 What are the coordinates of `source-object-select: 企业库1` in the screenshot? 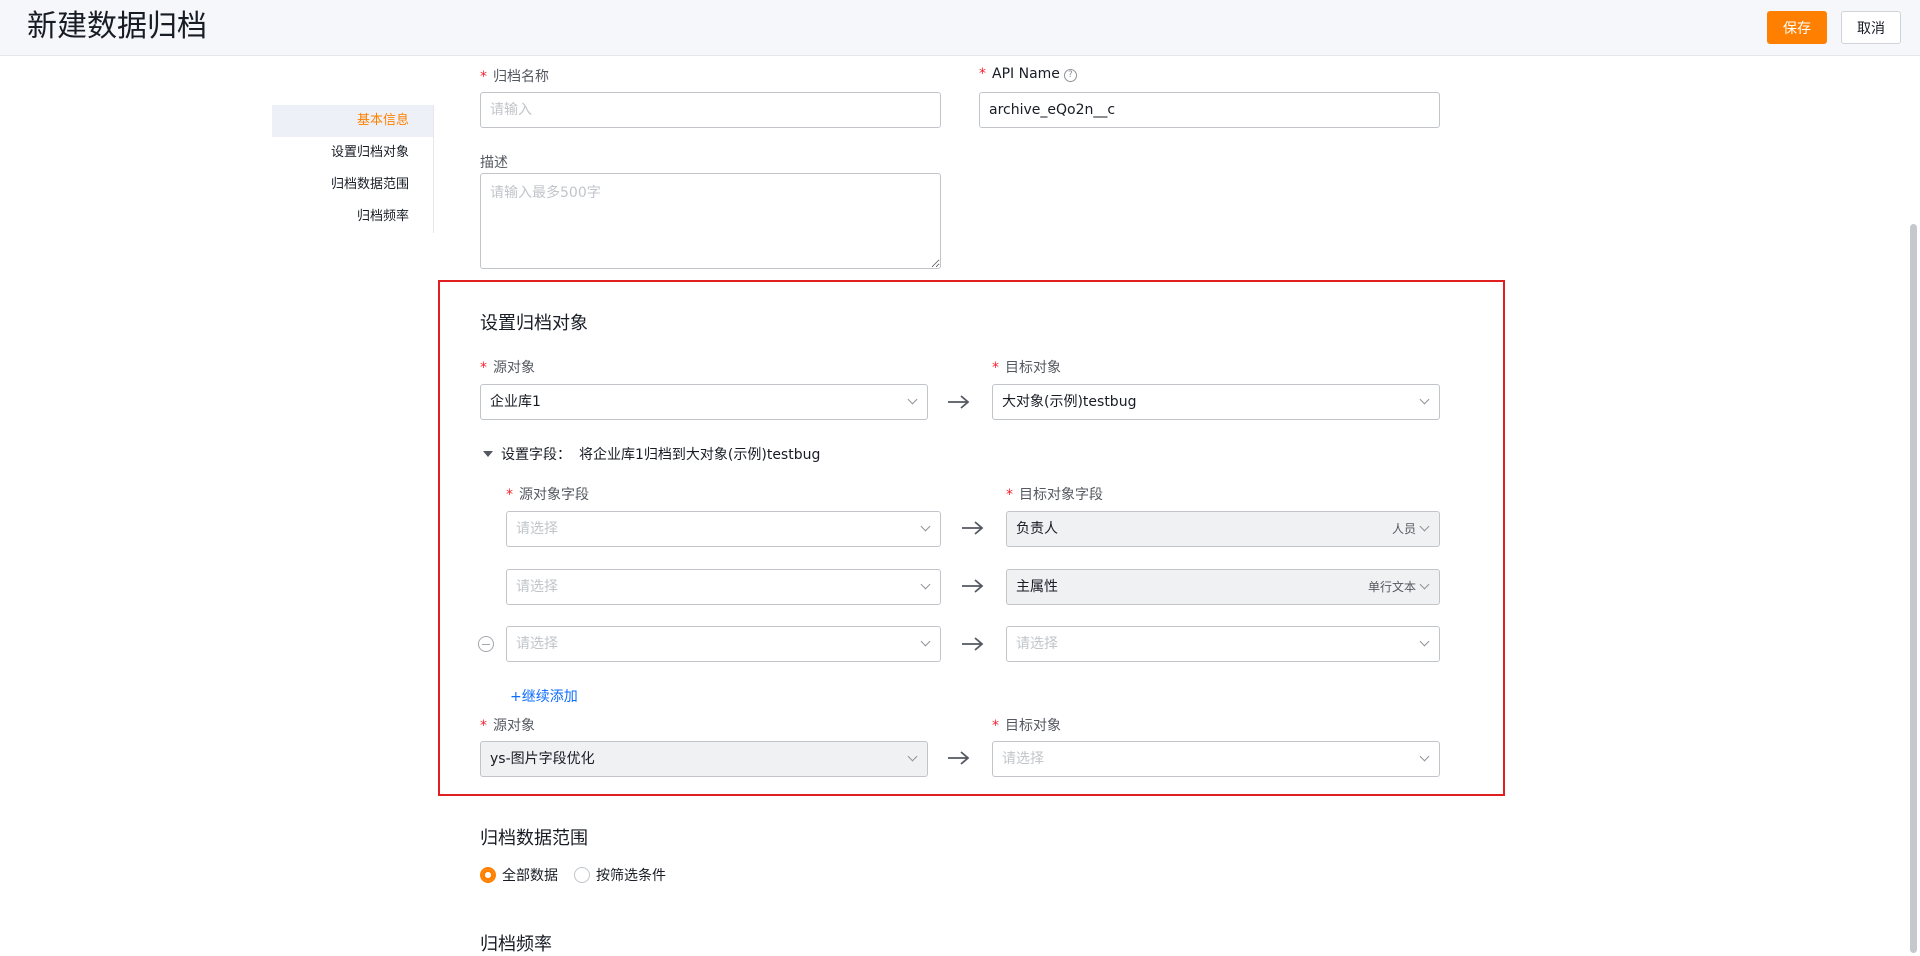 It's located at (704, 402).